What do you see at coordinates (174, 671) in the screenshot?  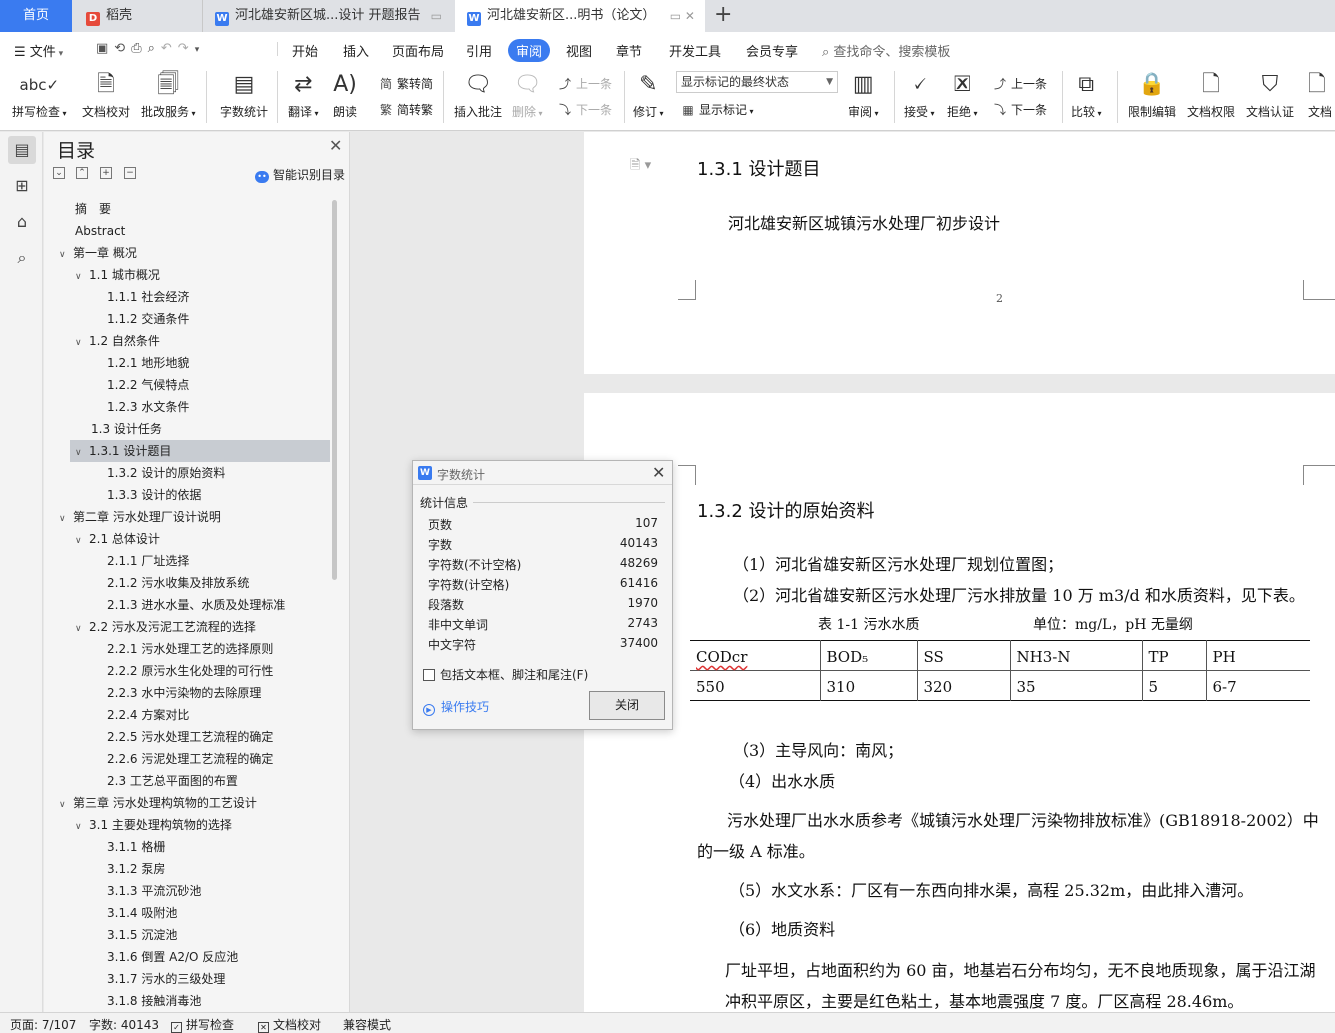 I see `toc-item: 2.2.2 原污水生化处理的可行性` at bounding box center [174, 671].